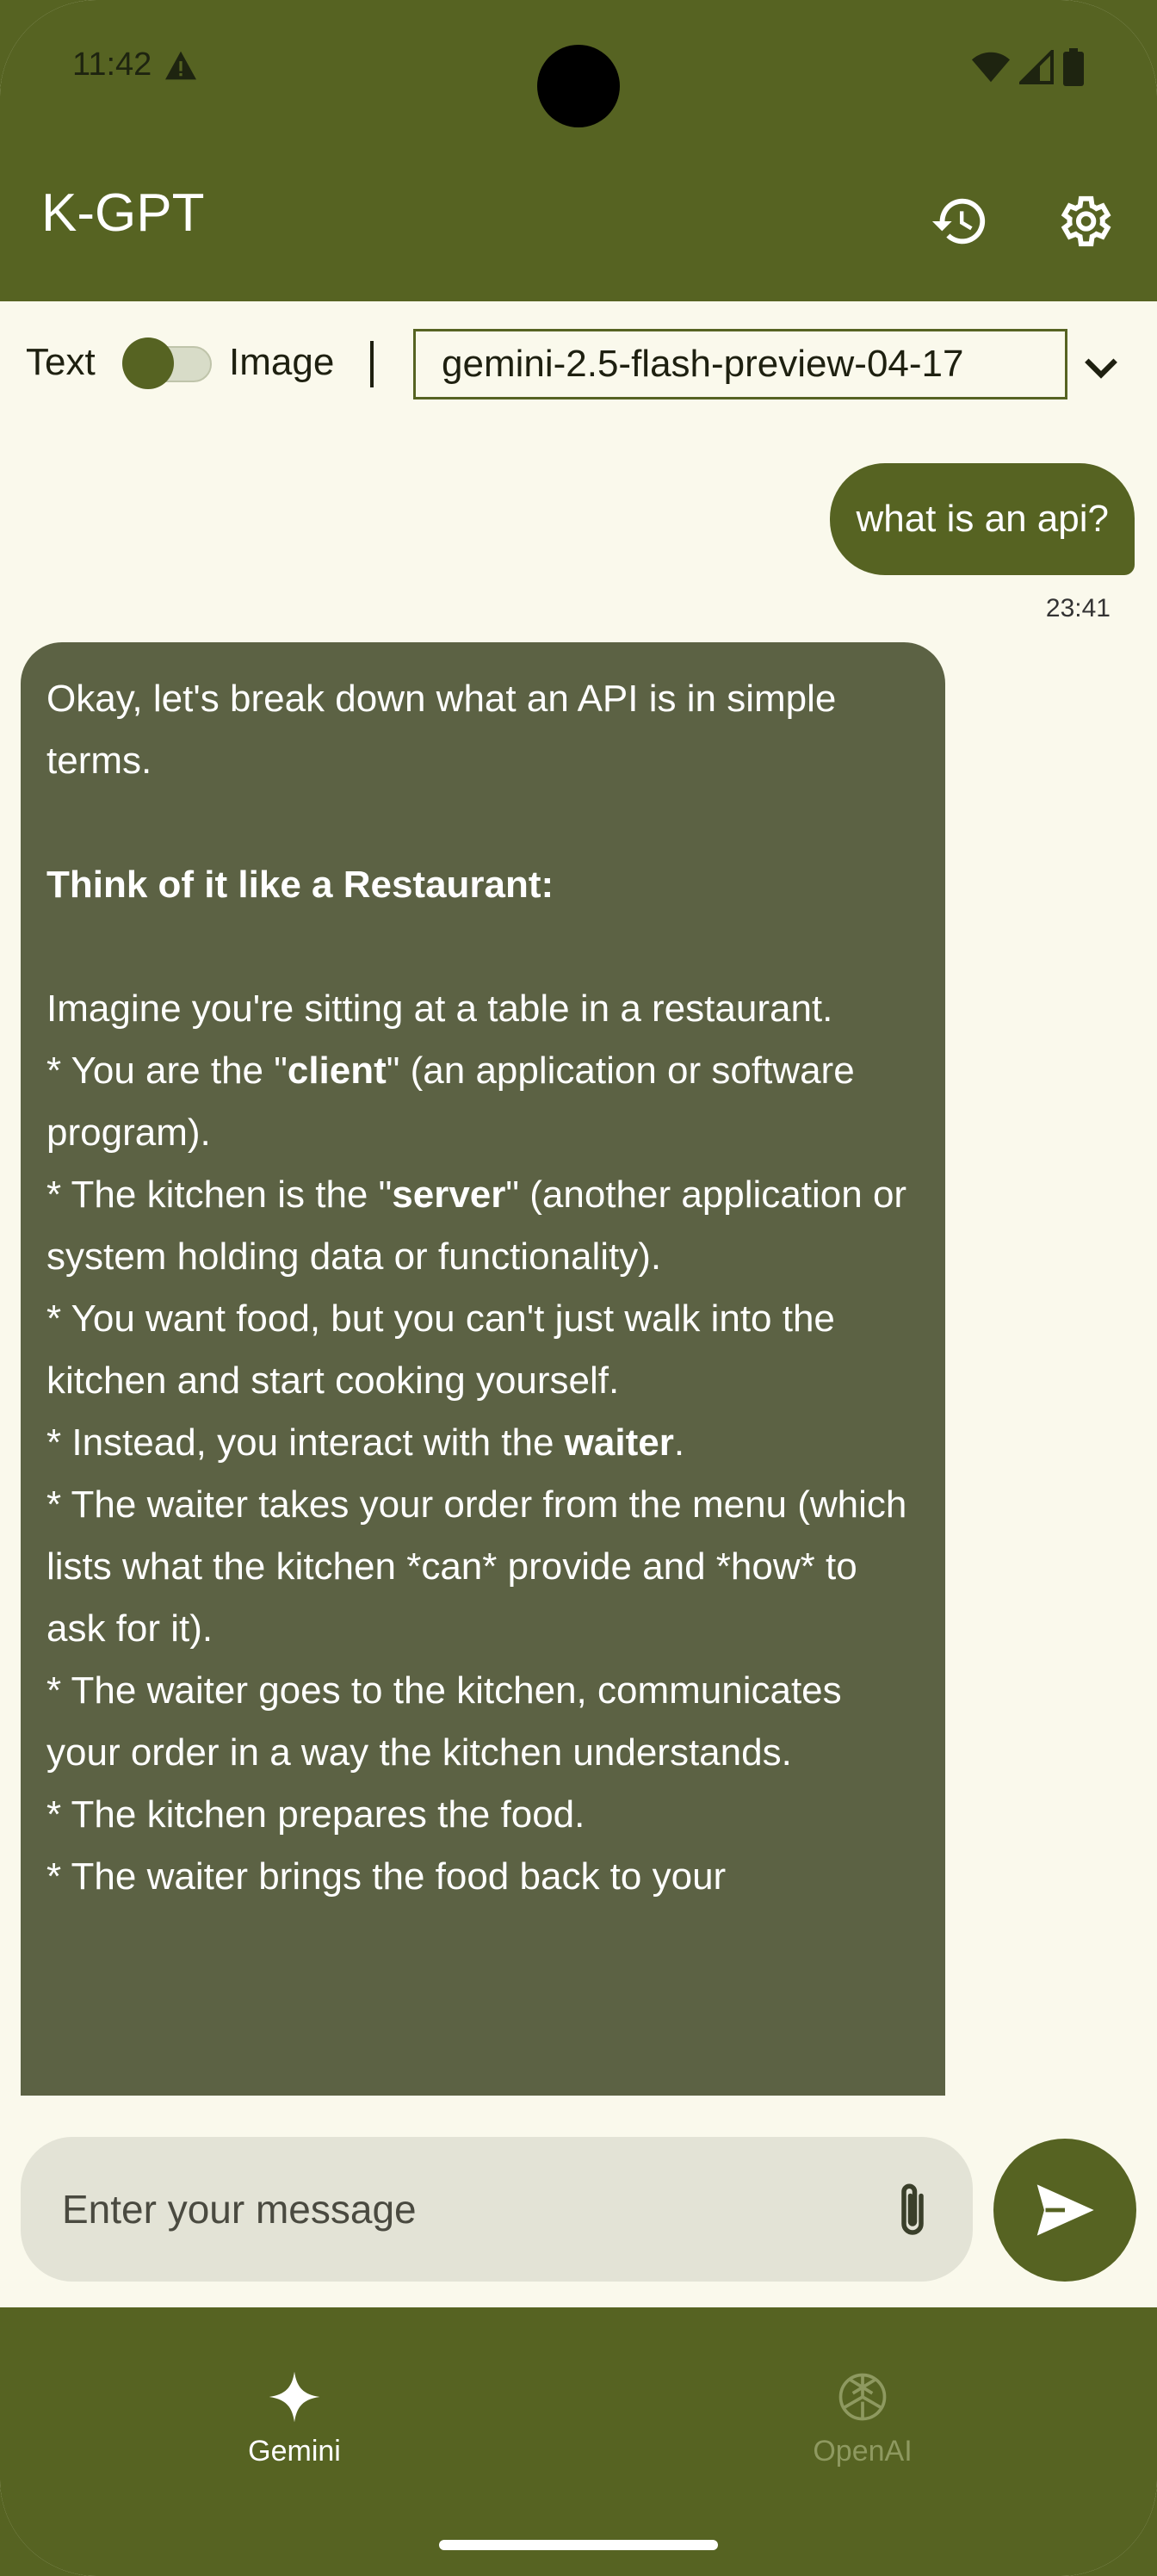 The width and height of the screenshot is (1157, 2576). I want to click on history-icon, so click(959, 222).